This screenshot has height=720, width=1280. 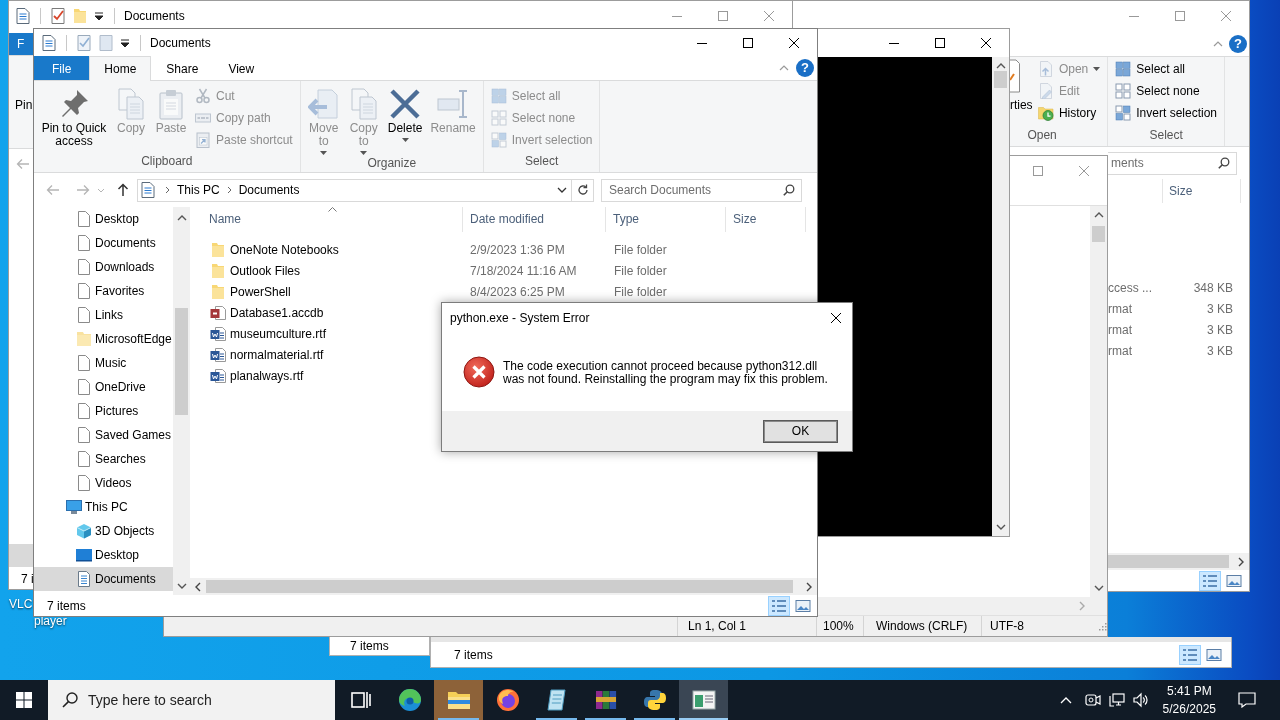 What do you see at coordinates (284, 249) in the screenshot?
I see `file-name: OneNote Notebooks` at bounding box center [284, 249].